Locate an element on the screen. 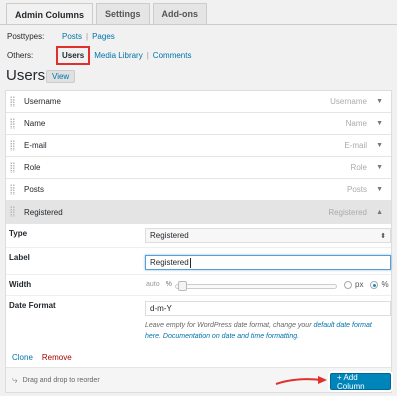  width-label: Width is located at coordinates (20, 284).